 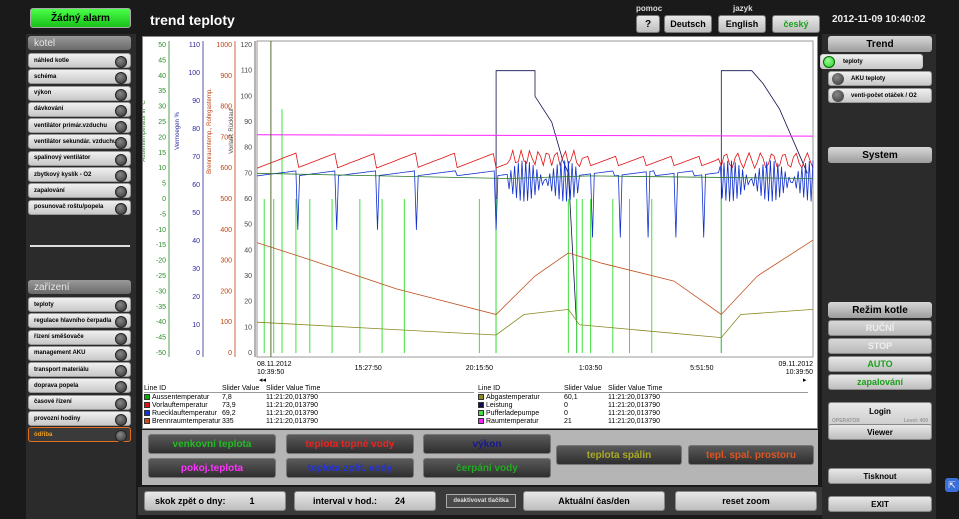 What do you see at coordinates (224, 45) in the screenshot?
I see `y-tick-label: 1000` at bounding box center [224, 45].